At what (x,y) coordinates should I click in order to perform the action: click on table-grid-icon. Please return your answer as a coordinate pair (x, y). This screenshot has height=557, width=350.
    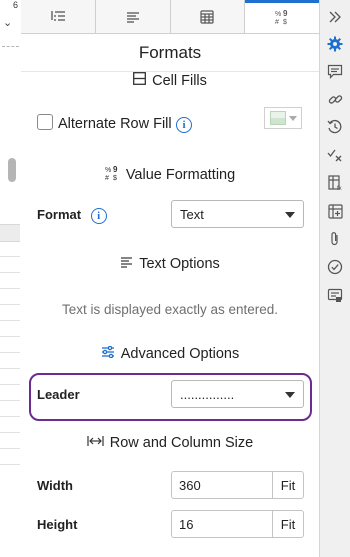
    Looking at the image, I should click on (207, 16).